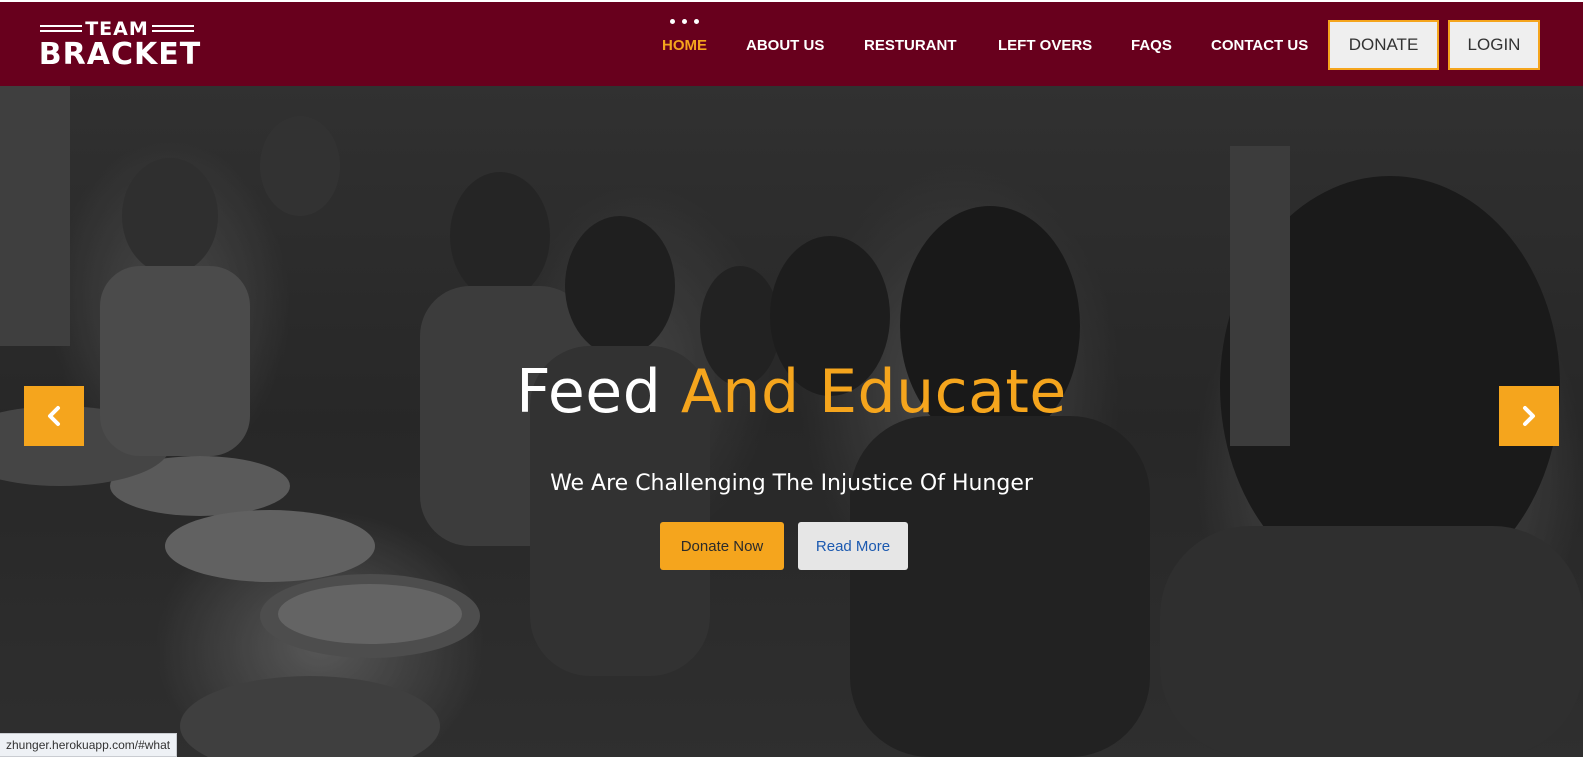 The height and width of the screenshot is (757, 1583). Describe the element at coordinates (910, 46) in the screenshot. I see `nav-resturant: RESTURANT` at that location.